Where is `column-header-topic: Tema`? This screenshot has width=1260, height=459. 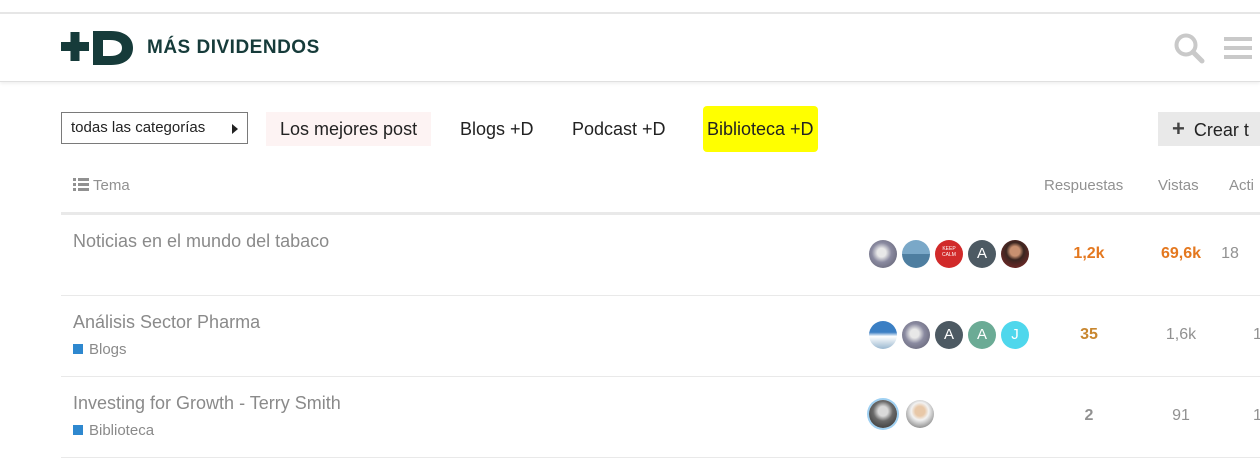
column-header-topic: Tema is located at coordinates (101, 185).